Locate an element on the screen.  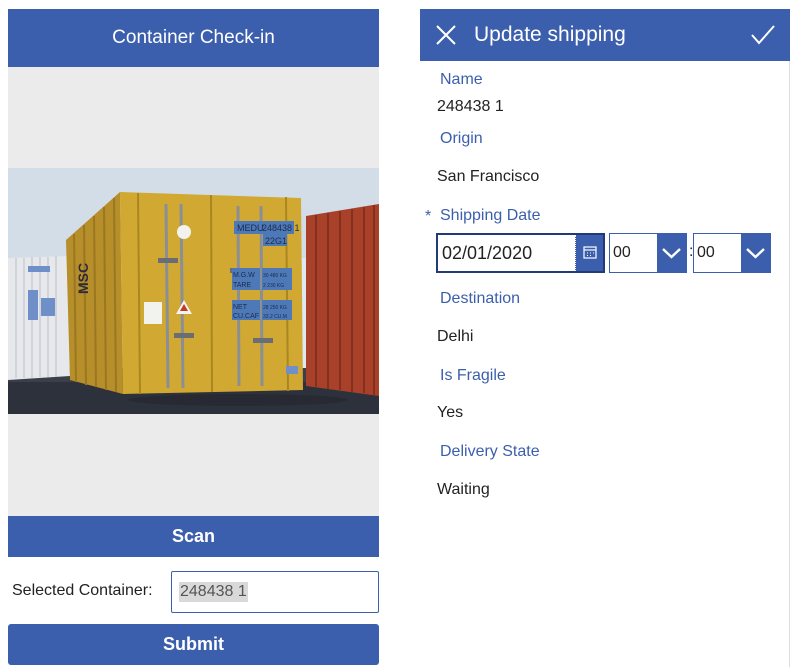
minute-dropdown-button is located at coordinates (755, 253).